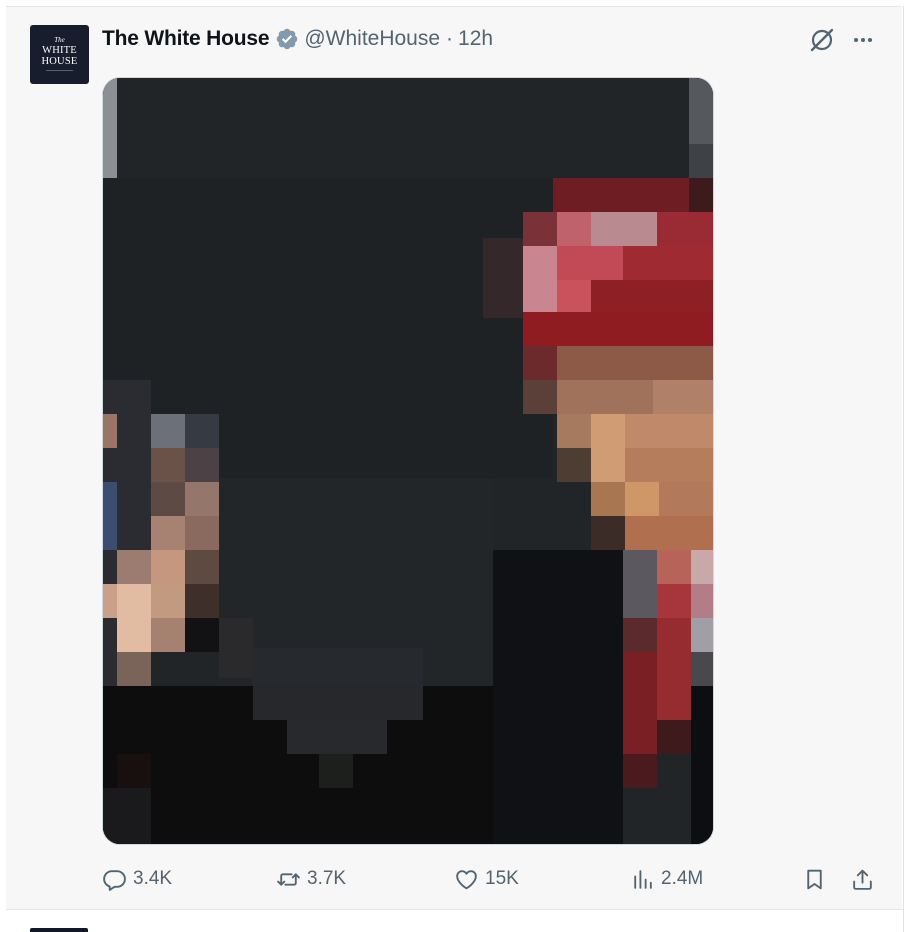  I want to click on tweet-header: The White House @WhiteHouse · 12h, so click(297, 39).